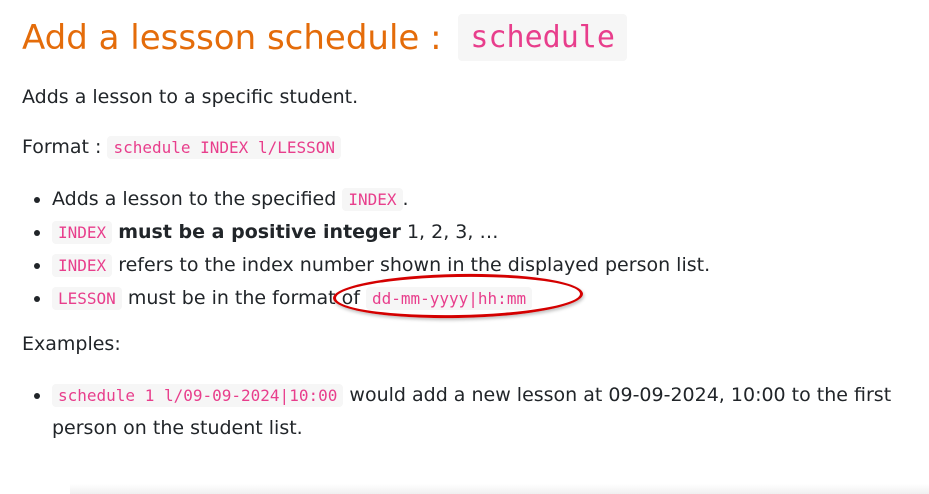 This screenshot has width=929, height=494. What do you see at coordinates (71, 344) in the screenshot?
I see `examples-heading: Examples:` at bounding box center [71, 344].